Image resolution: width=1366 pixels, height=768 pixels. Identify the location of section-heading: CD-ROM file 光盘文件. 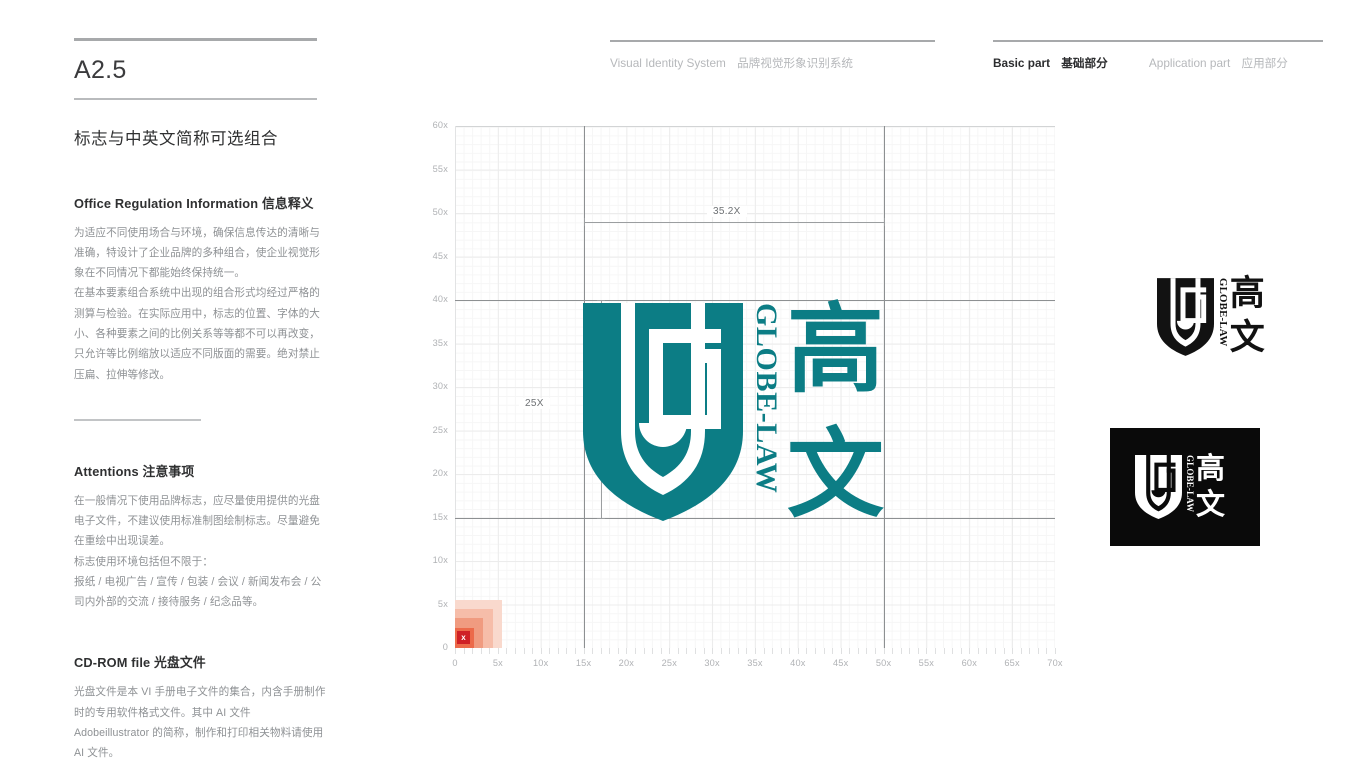
(201, 661).